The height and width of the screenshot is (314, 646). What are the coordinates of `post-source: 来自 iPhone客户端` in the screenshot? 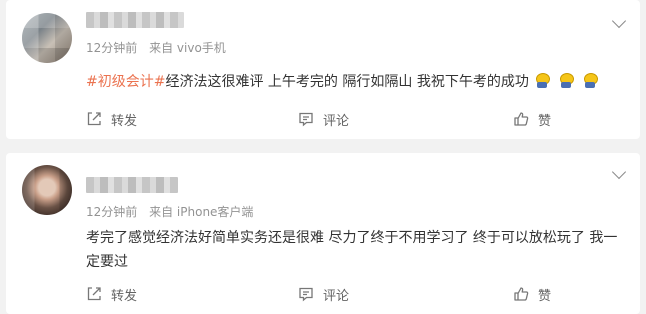 It's located at (201, 212).